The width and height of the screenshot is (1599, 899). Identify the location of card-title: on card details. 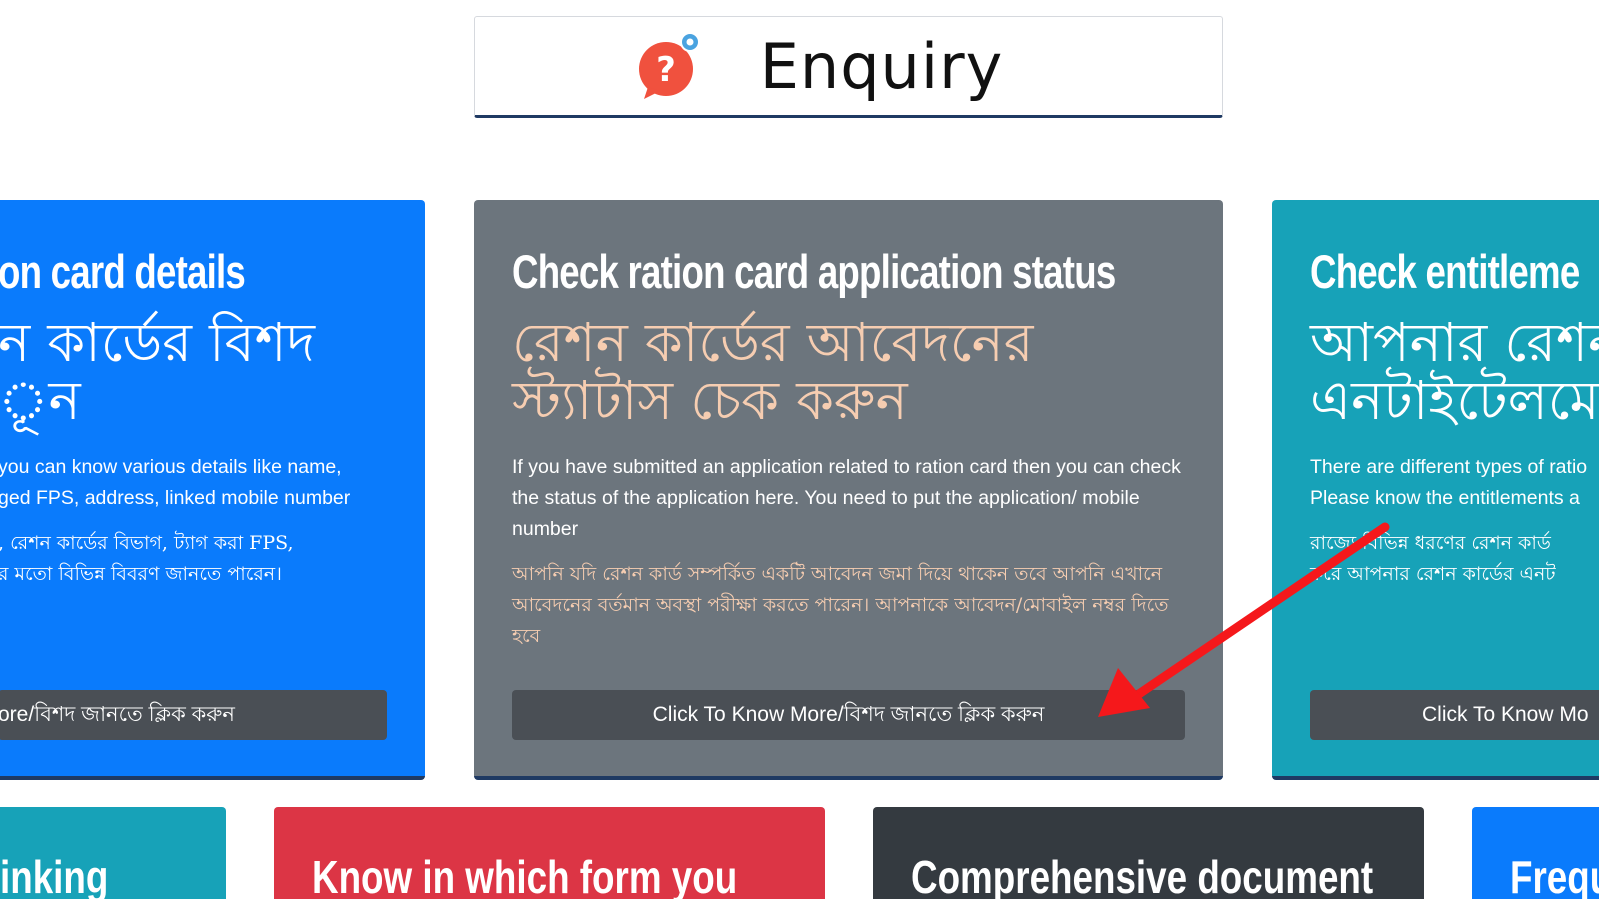
(123, 271).